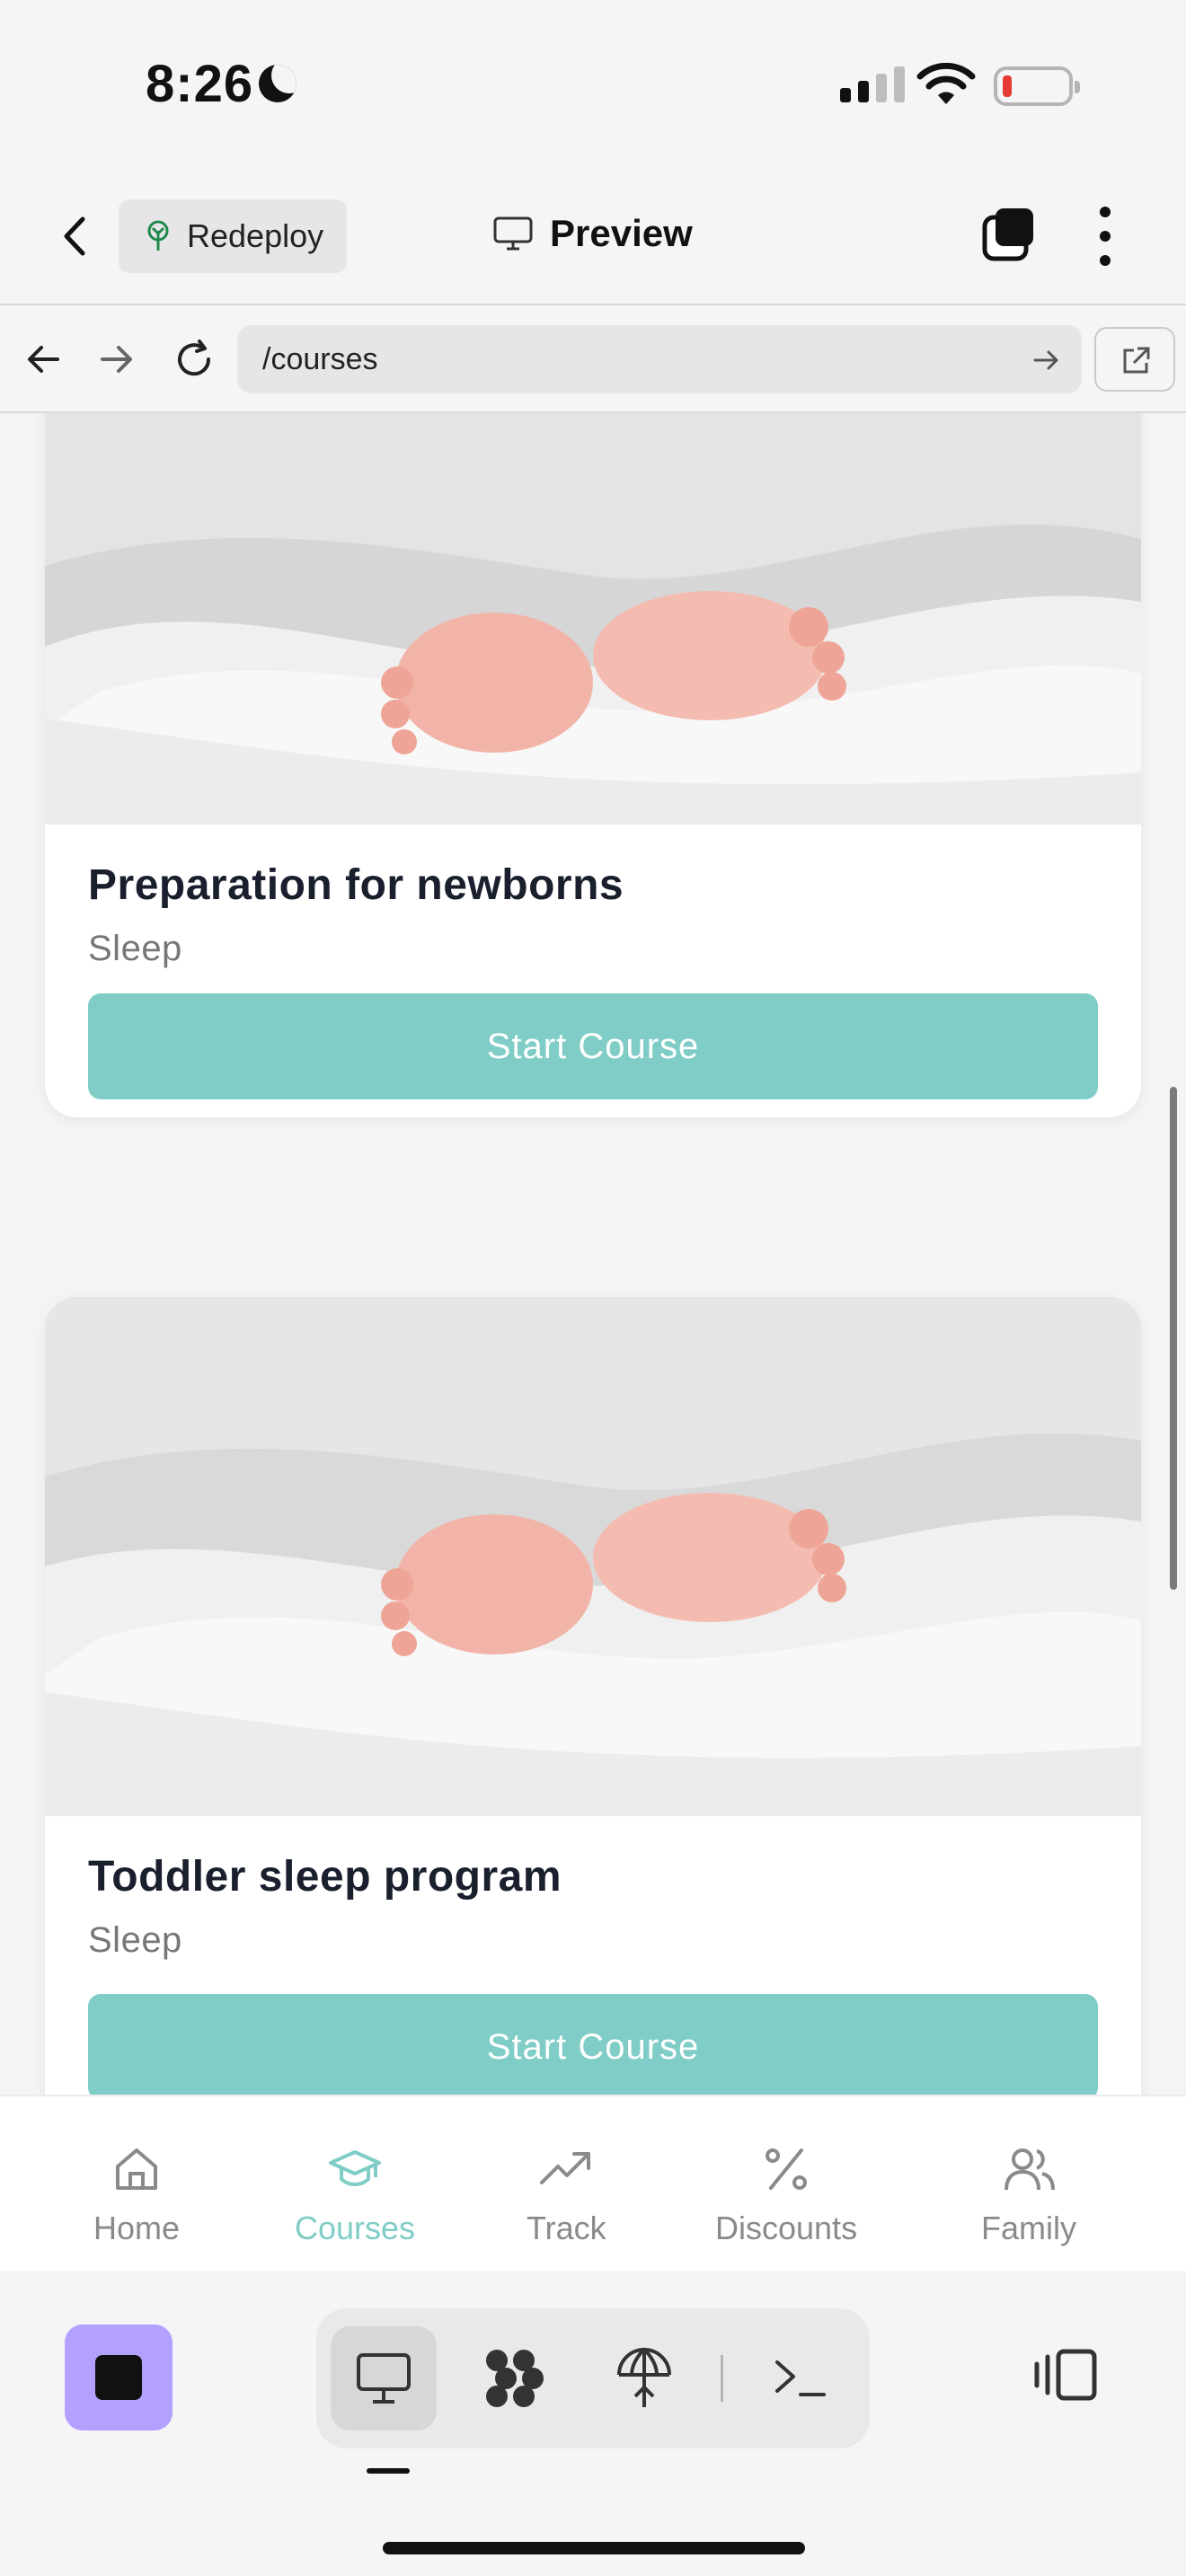 This screenshot has height=2576, width=1186. I want to click on url-input: /courses, so click(659, 359).